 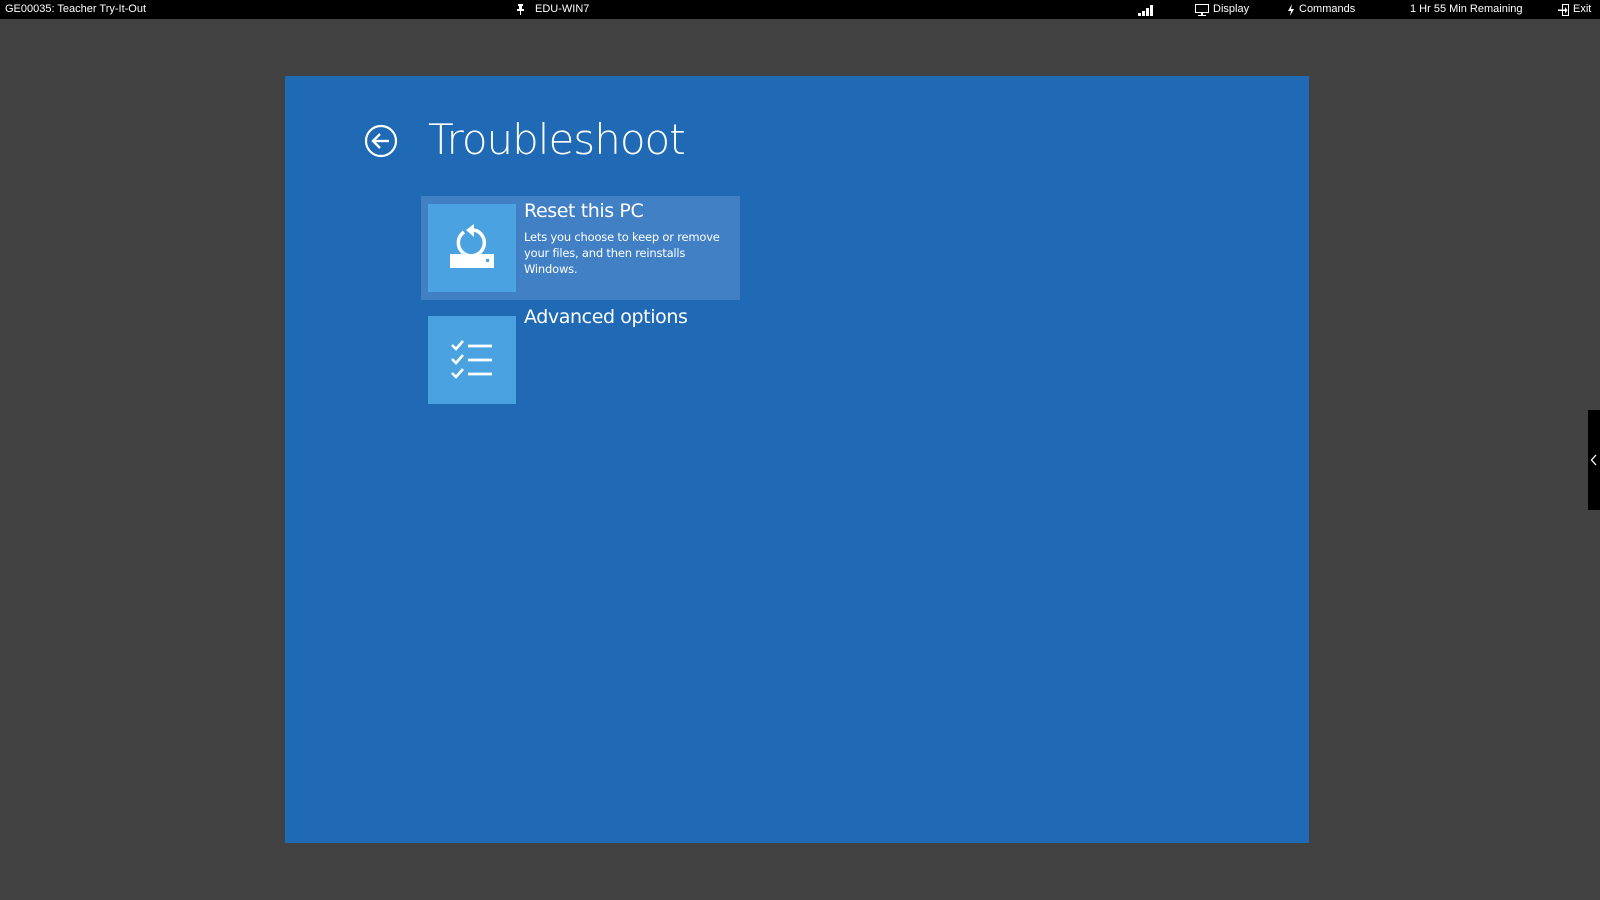 I want to click on chevron-left-icon, so click(x=1594, y=460).